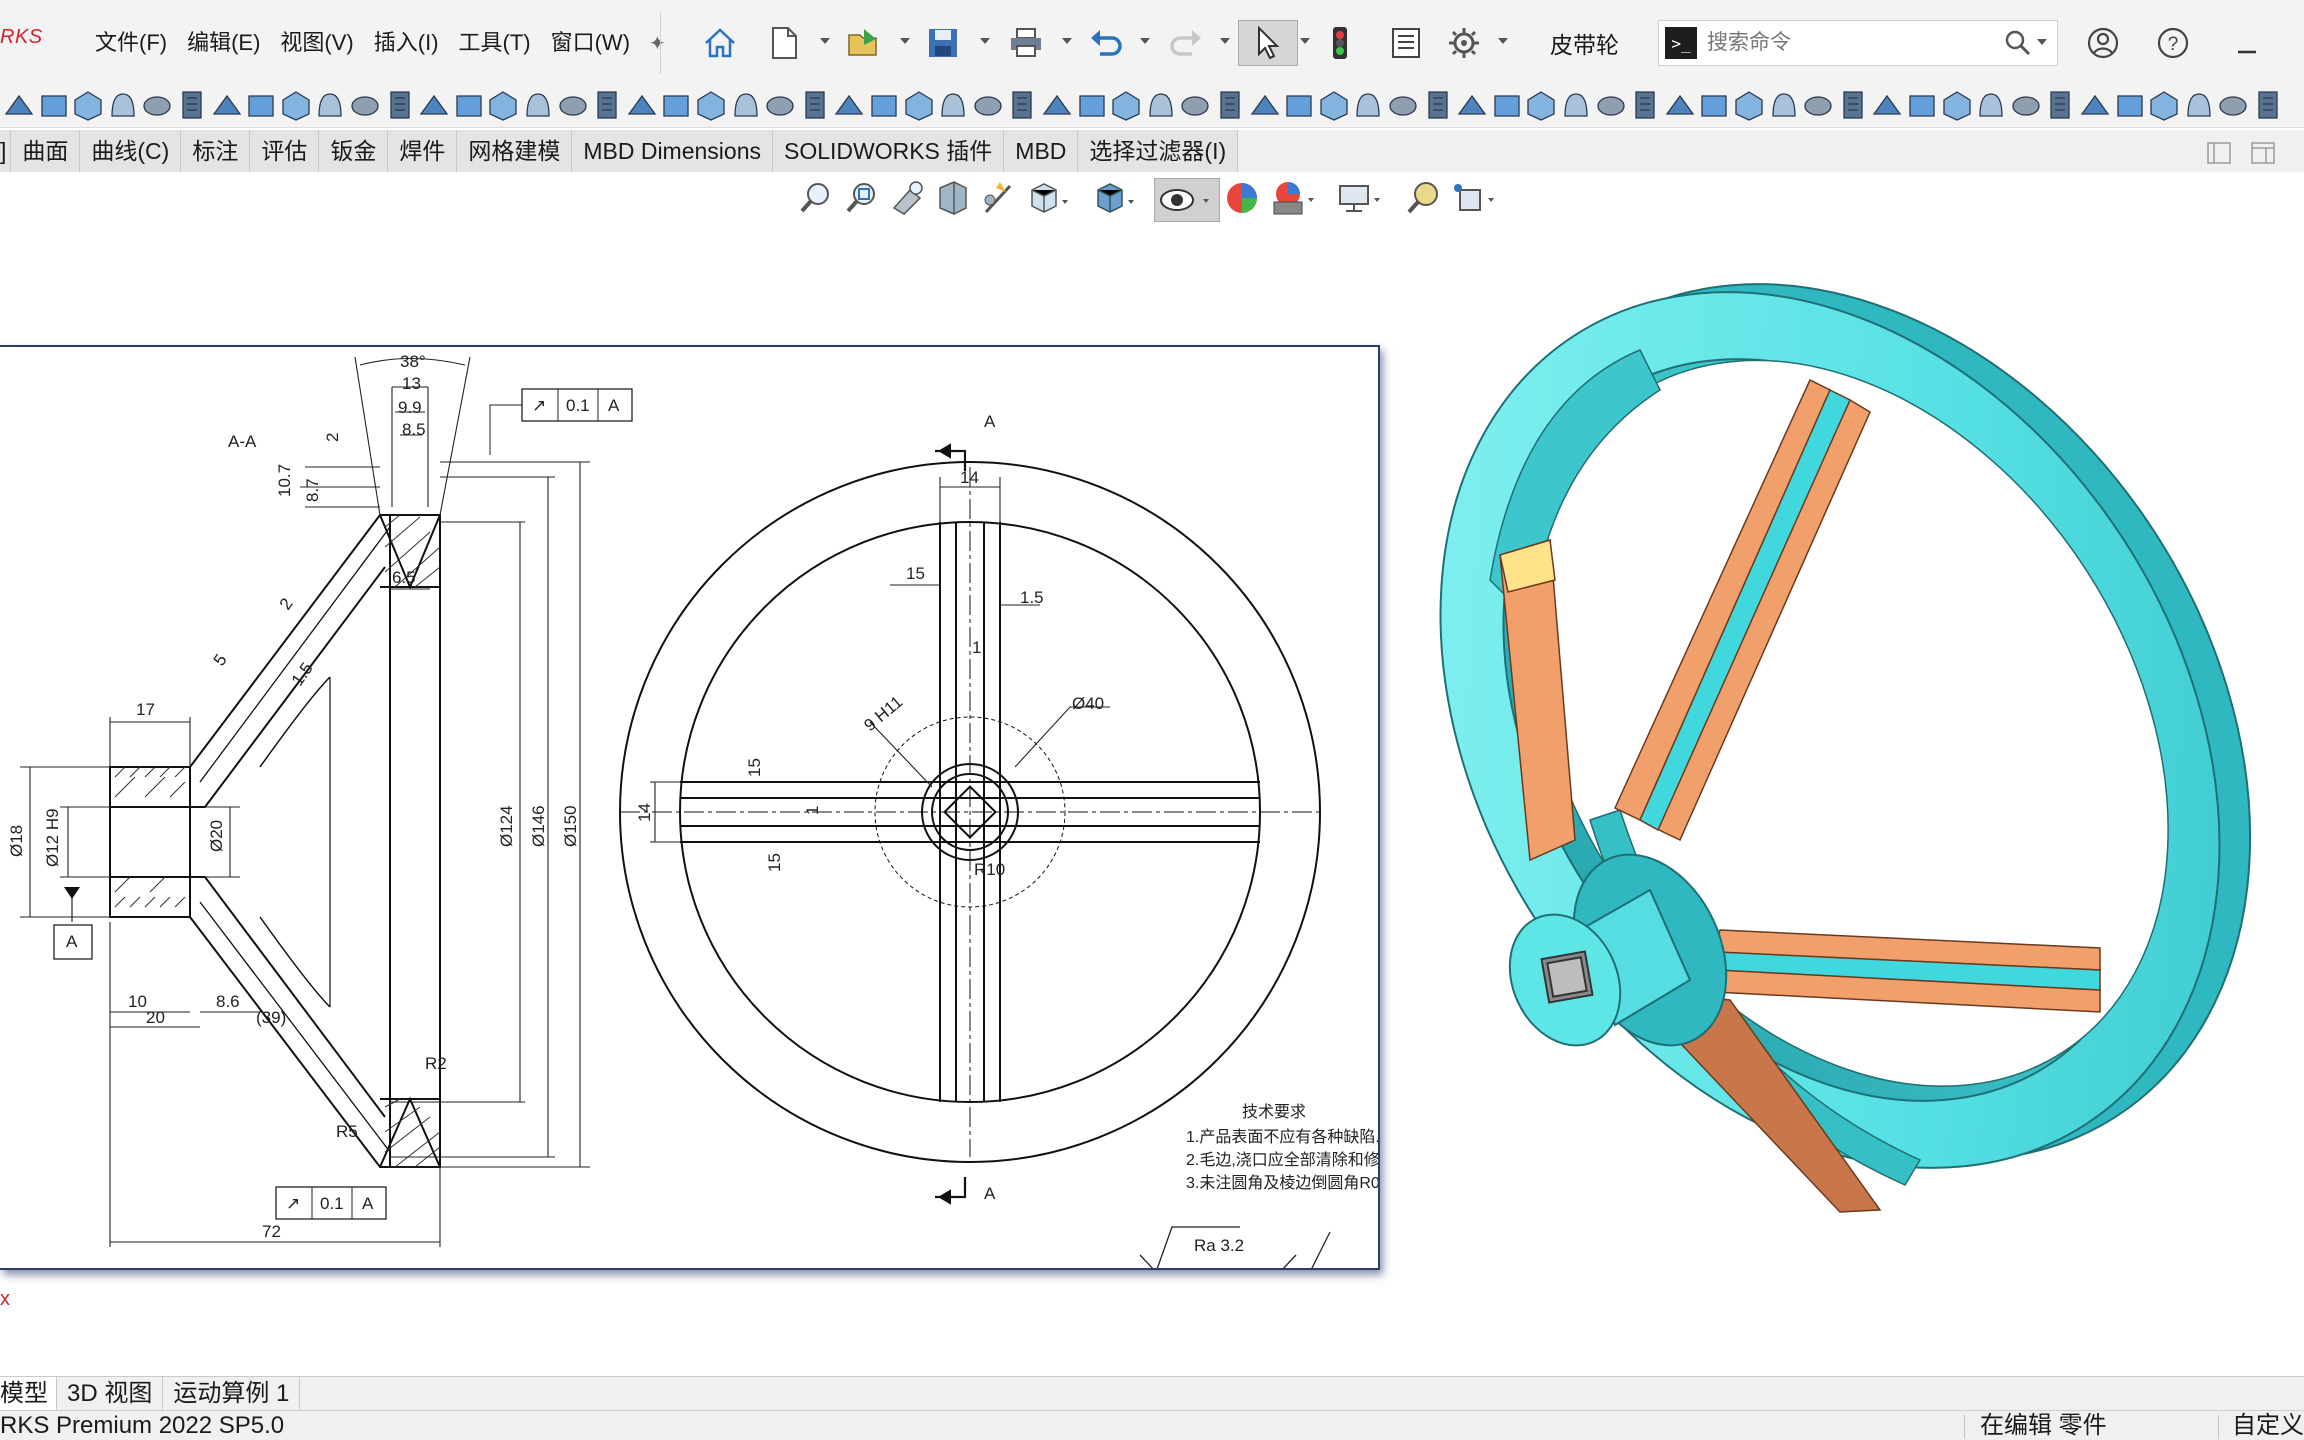  Describe the element at coordinates (657, 43) in the screenshot. I see `pin-menu-icon: ✦` at that location.